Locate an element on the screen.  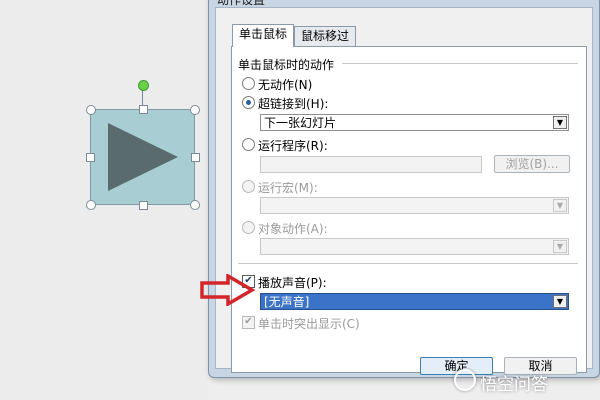
resize-handle-n is located at coordinates (143, 109).